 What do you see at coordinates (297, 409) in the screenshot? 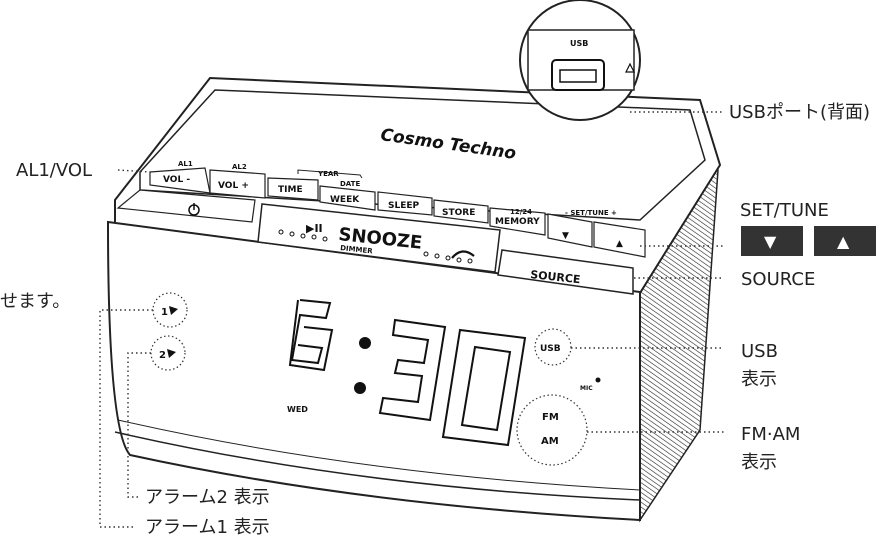
I see `day-indicator: WED` at bounding box center [297, 409].